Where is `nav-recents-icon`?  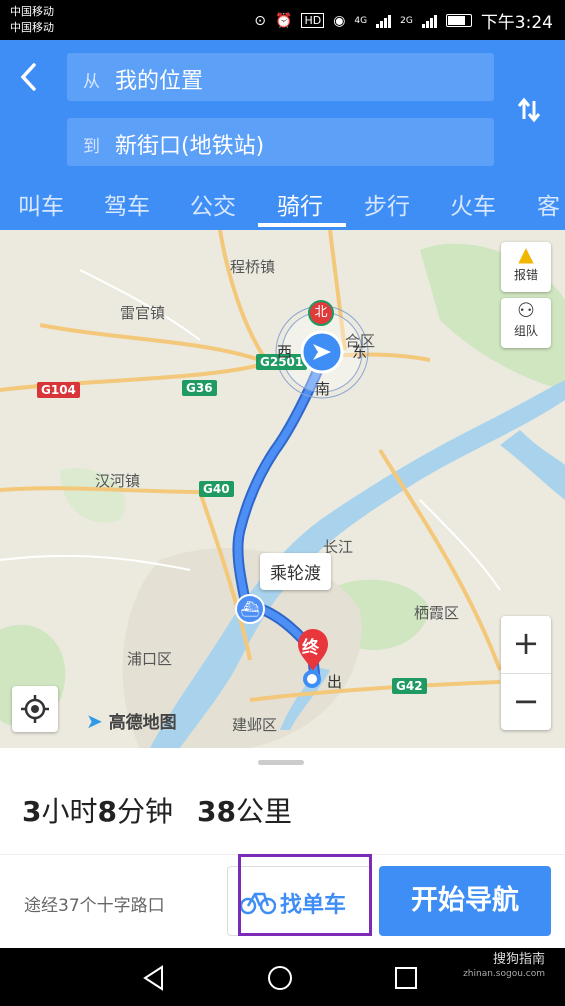 nav-recents-icon is located at coordinates (406, 978).